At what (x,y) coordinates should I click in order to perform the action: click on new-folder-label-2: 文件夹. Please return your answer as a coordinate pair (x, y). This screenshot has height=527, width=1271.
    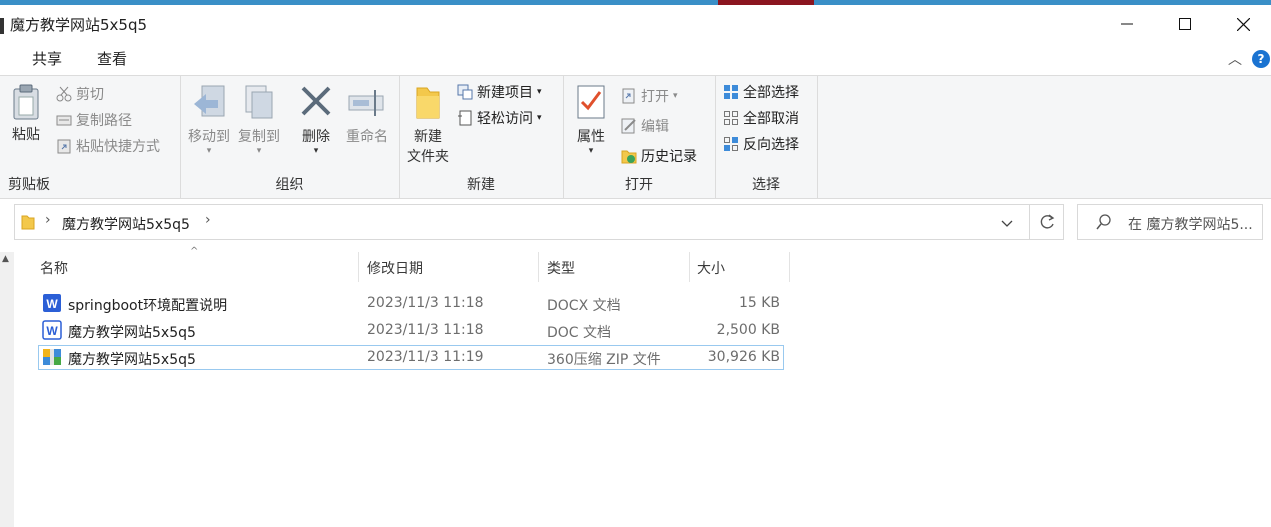
    Looking at the image, I should click on (428, 157).